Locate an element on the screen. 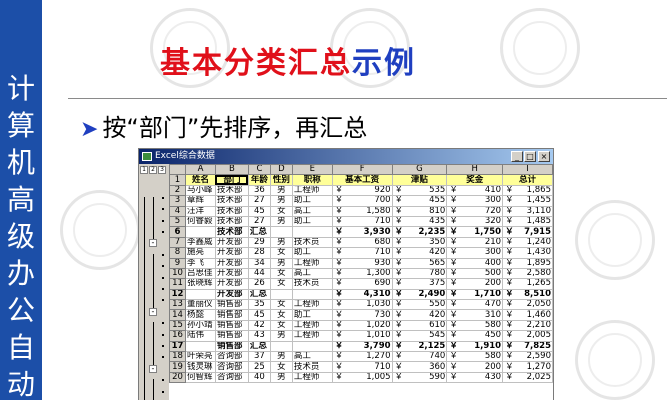  row-header: 10 is located at coordinates (177, 273).